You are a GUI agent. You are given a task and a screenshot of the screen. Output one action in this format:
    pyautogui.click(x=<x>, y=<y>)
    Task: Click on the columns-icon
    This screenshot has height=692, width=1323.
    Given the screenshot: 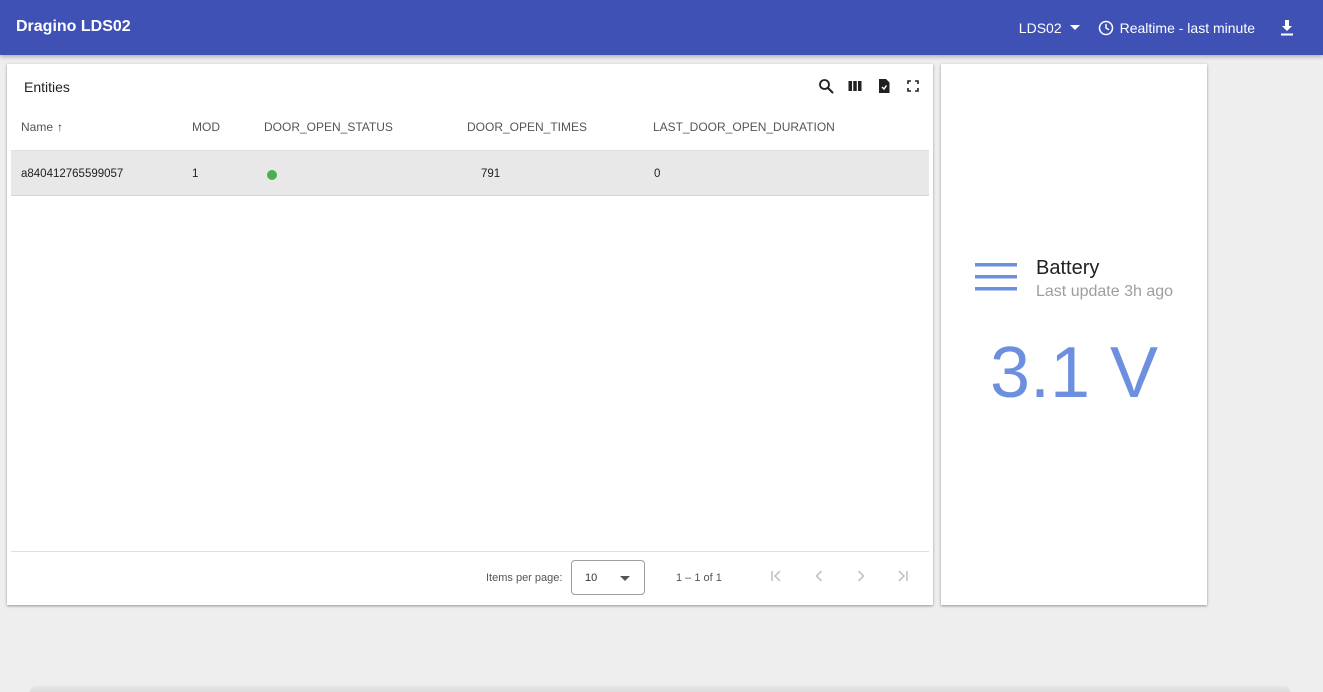 What is the action you would take?
    pyautogui.click(x=855, y=86)
    